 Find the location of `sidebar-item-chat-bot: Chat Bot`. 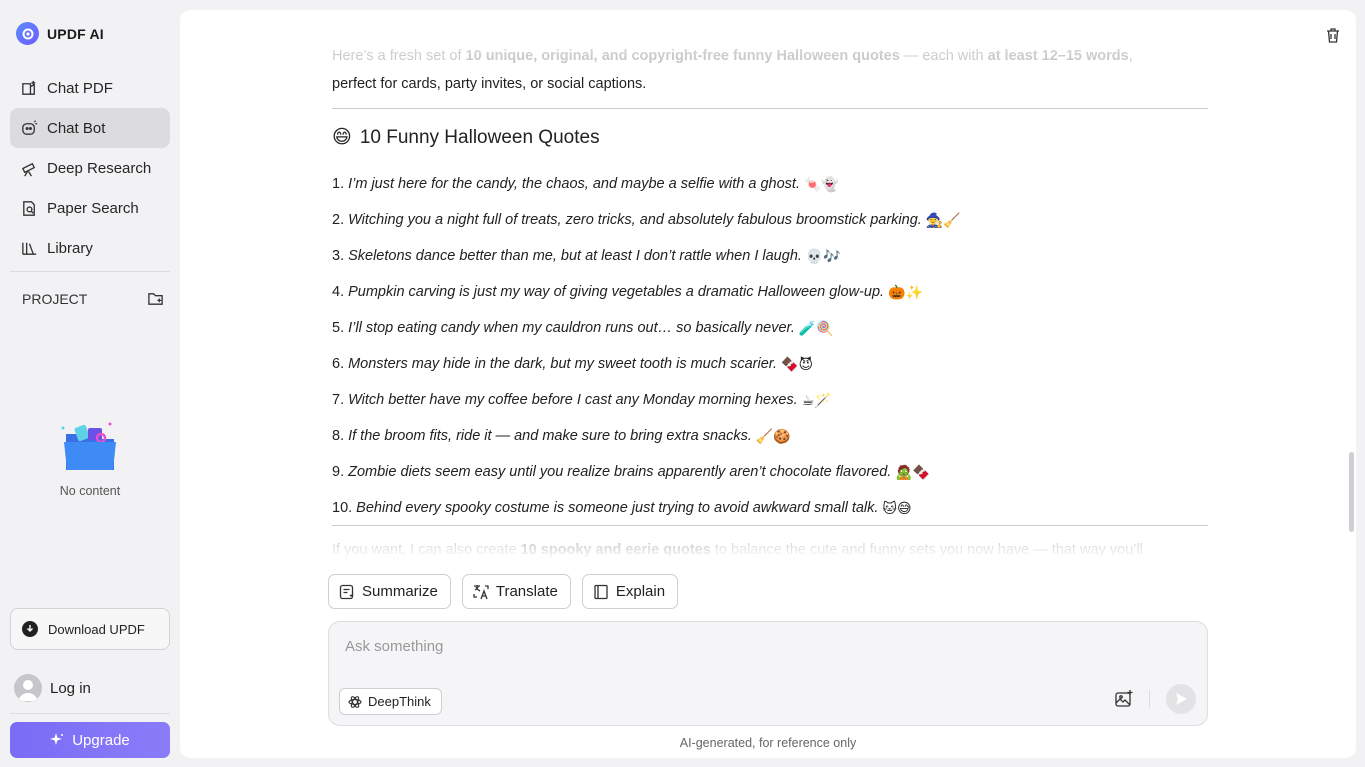

sidebar-item-chat-bot: Chat Bot is located at coordinates (90, 128).